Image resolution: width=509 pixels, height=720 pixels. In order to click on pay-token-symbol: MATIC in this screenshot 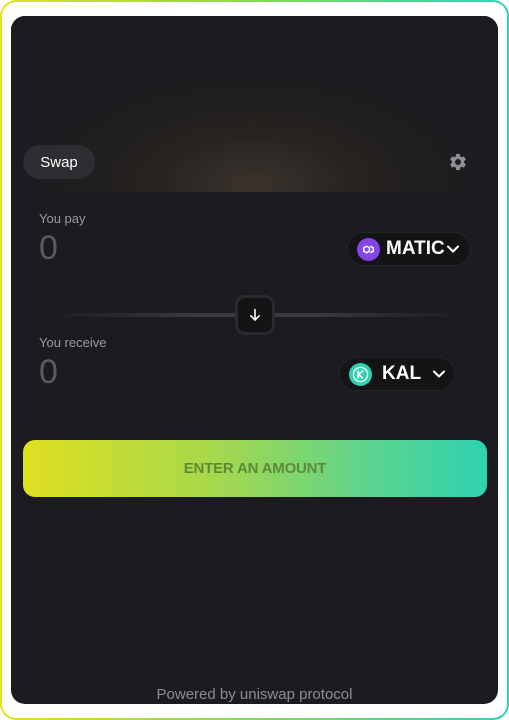, I will do `click(415, 248)`.